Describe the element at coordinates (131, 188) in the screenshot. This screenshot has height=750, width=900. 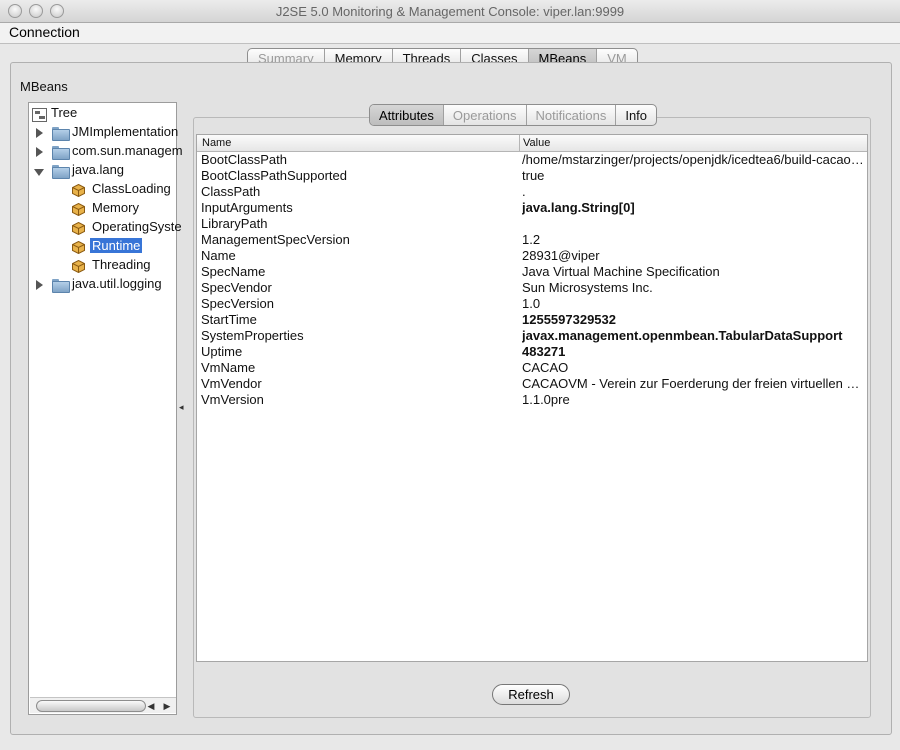
I see `tree-node-label: ClassLoading` at that location.